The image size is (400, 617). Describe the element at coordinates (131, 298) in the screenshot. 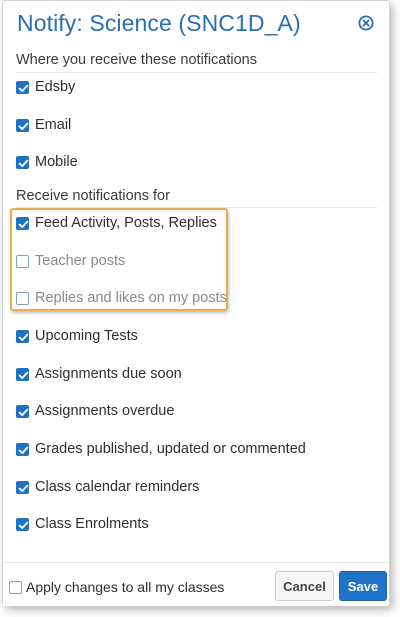

I see `option-label: Replies and likes on my posts` at that location.